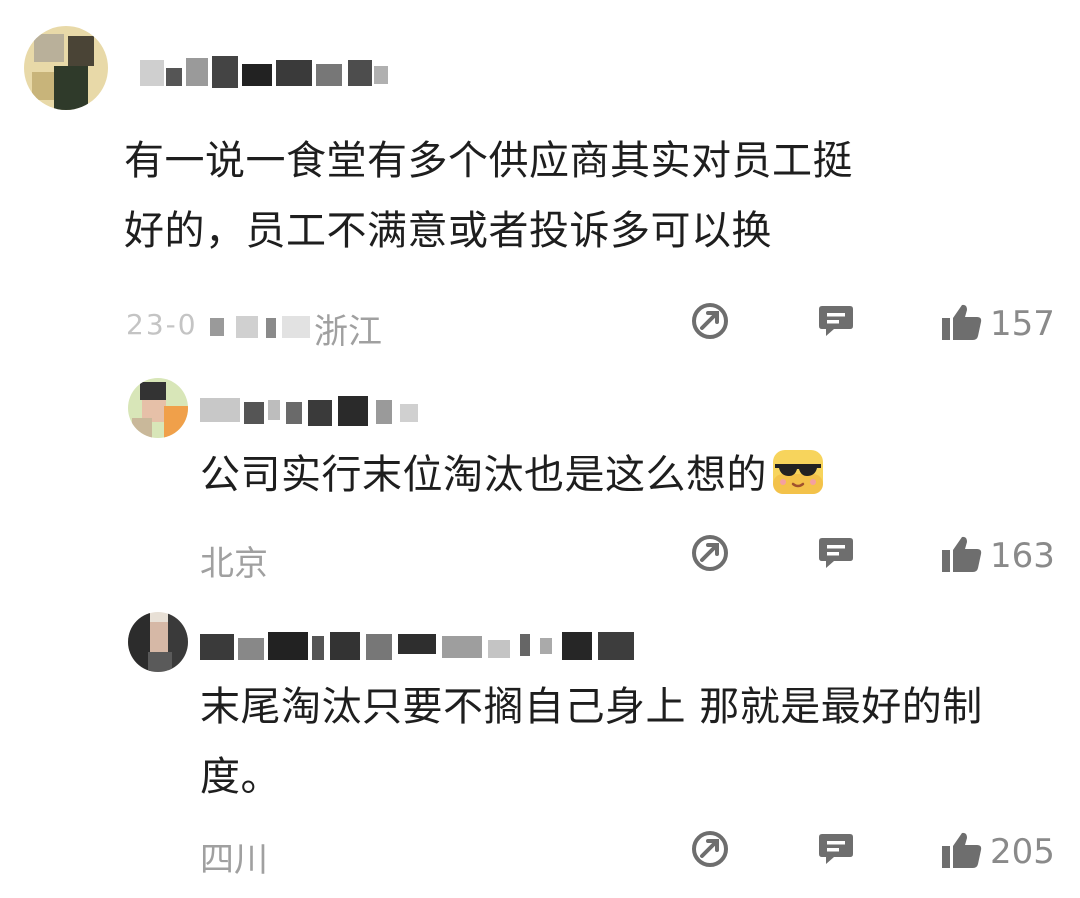 Image resolution: width=1080 pixels, height=898 pixels. I want to click on comment-text: 有一说一食堂有多个供应商其实对员工挺 好的，员工不满意或者投诉多可以换, so click(589, 196).